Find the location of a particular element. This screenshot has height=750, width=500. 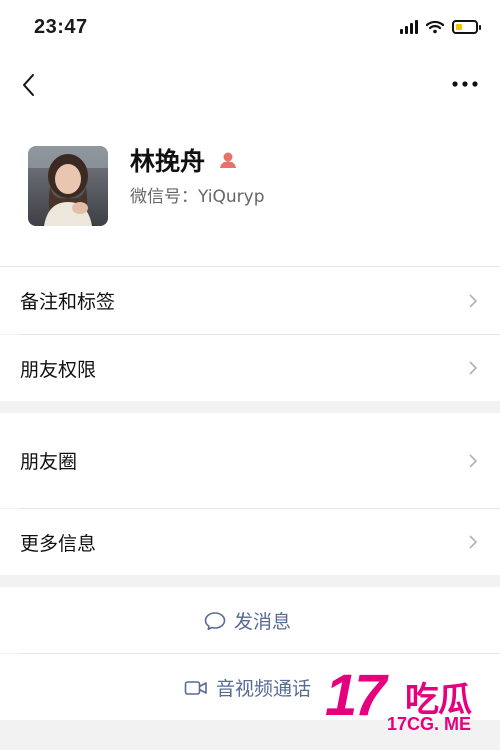

menu-item-more-info: 更多信息 is located at coordinates (250, 542).